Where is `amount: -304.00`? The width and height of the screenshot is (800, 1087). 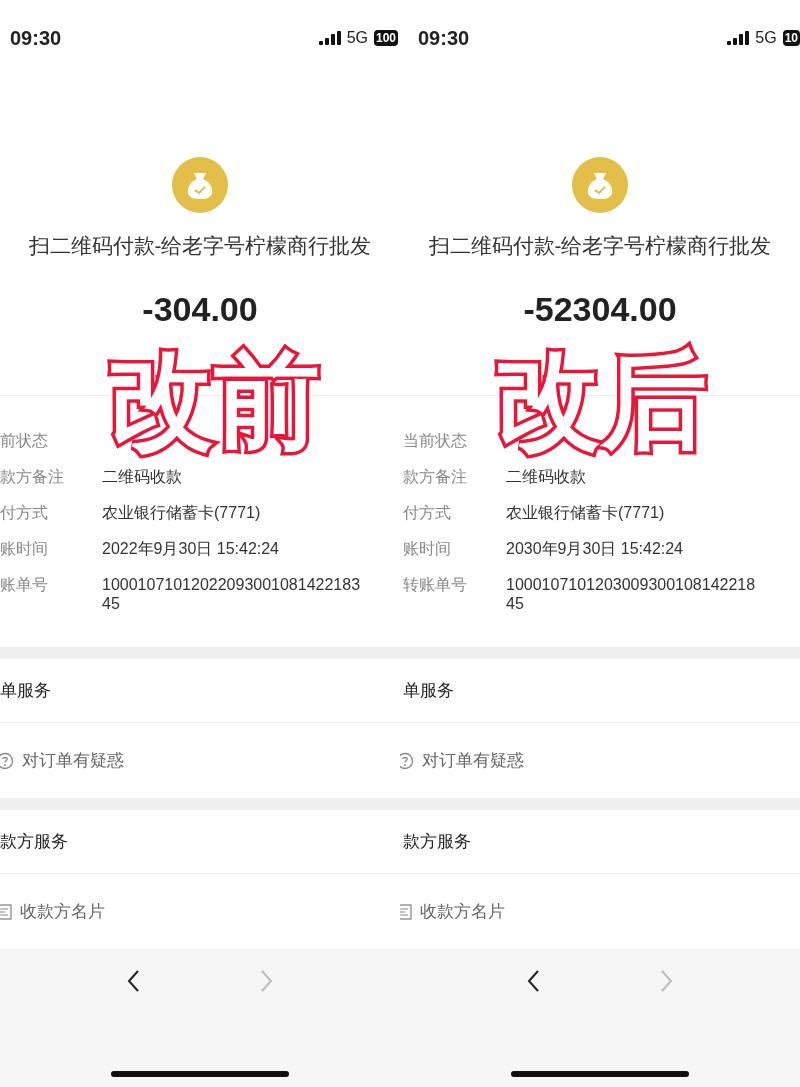
amount: -304.00 is located at coordinates (200, 309).